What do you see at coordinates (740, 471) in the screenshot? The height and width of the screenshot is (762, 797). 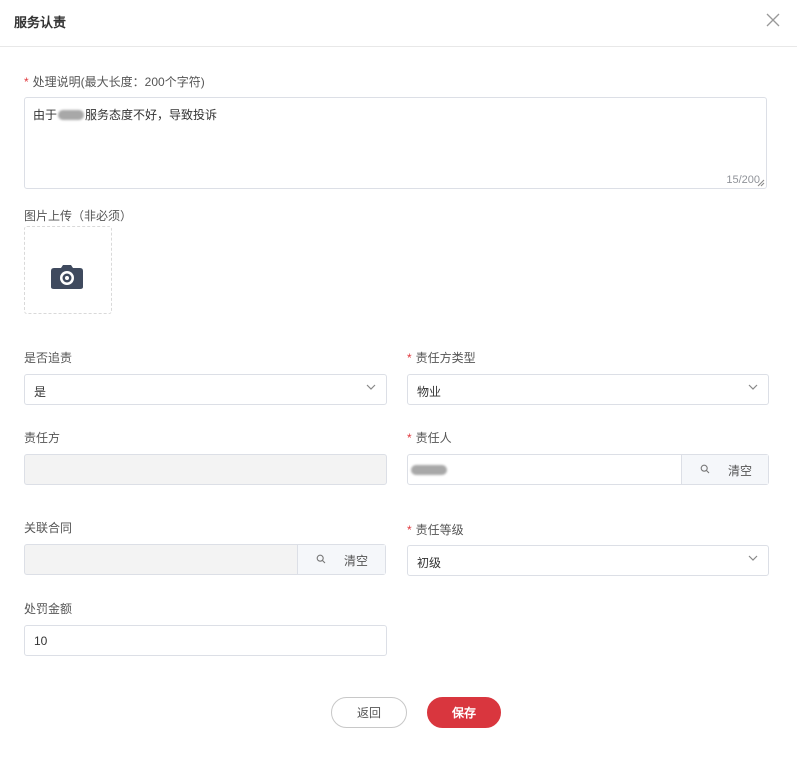 I see `person-clear-label: 清空` at bounding box center [740, 471].